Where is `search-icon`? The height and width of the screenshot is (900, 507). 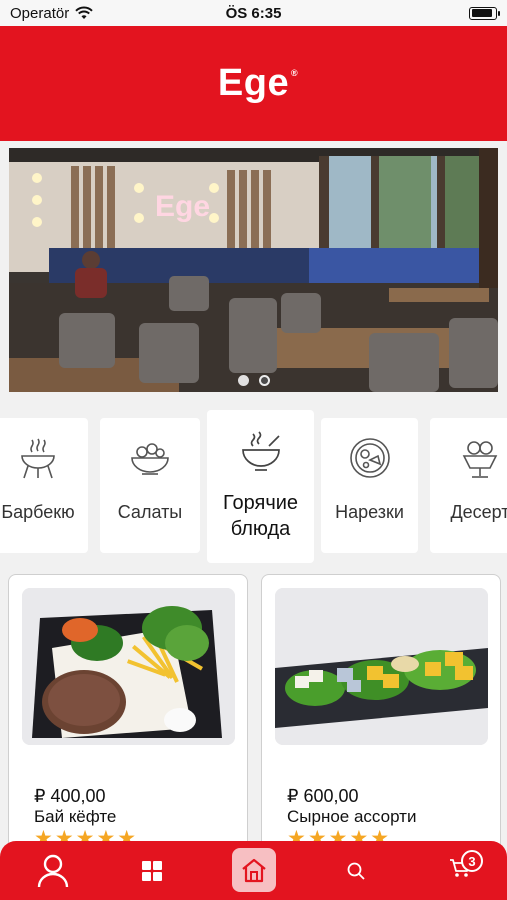
search-icon is located at coordinates (356, 871).